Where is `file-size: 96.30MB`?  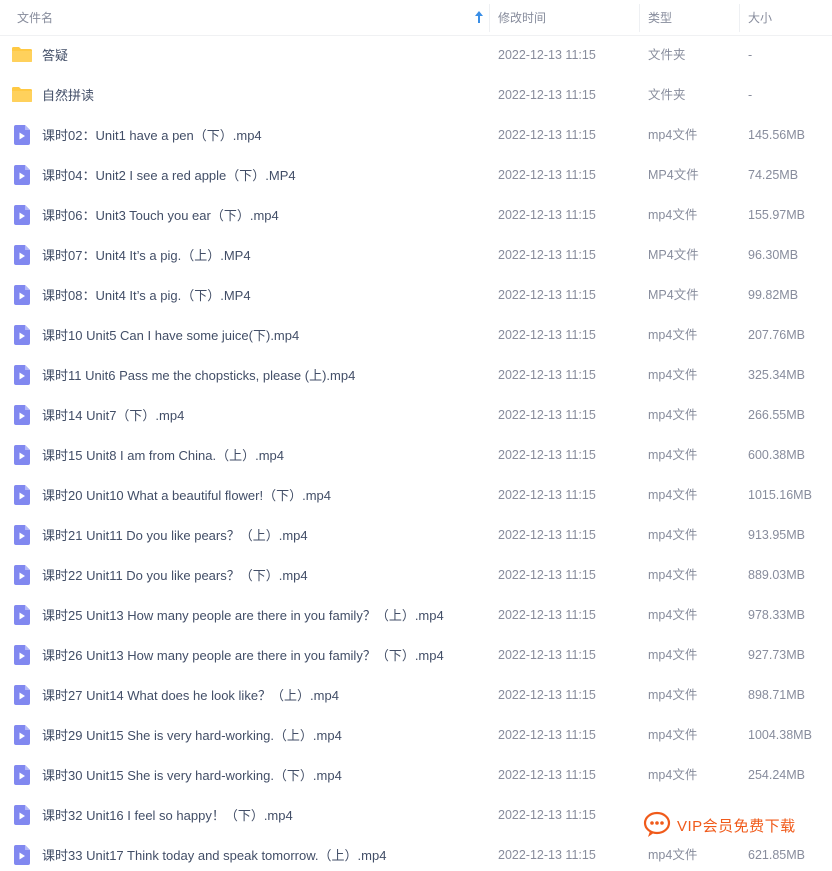
file-size: 96.30MB is located at coordinates (773, 255).